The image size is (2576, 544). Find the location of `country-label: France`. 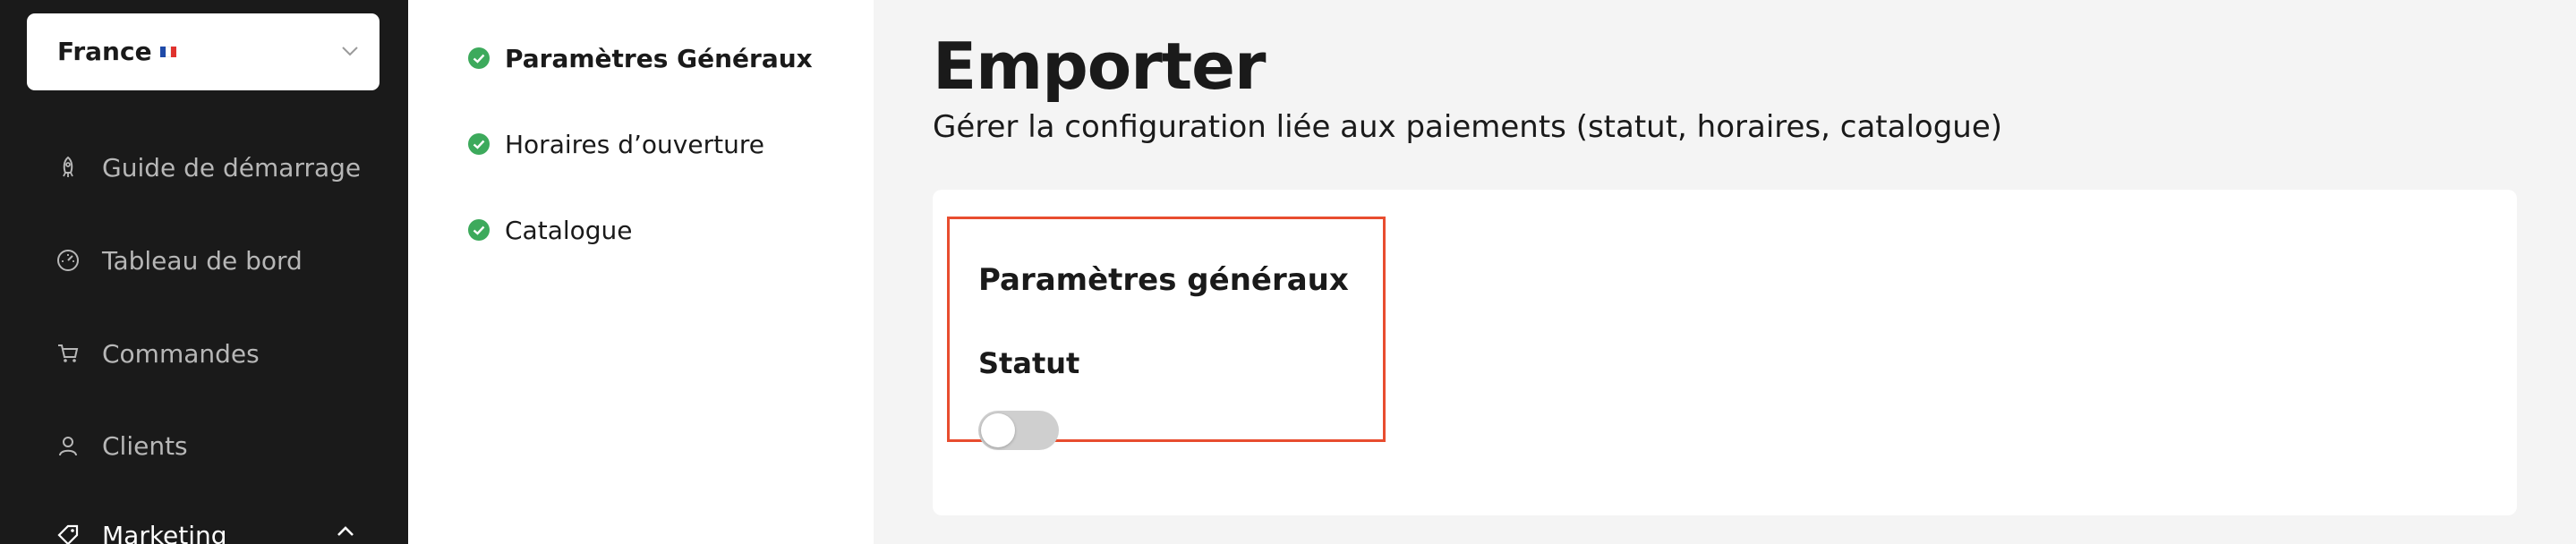

country-label: France is located at coordinates (104, 51).